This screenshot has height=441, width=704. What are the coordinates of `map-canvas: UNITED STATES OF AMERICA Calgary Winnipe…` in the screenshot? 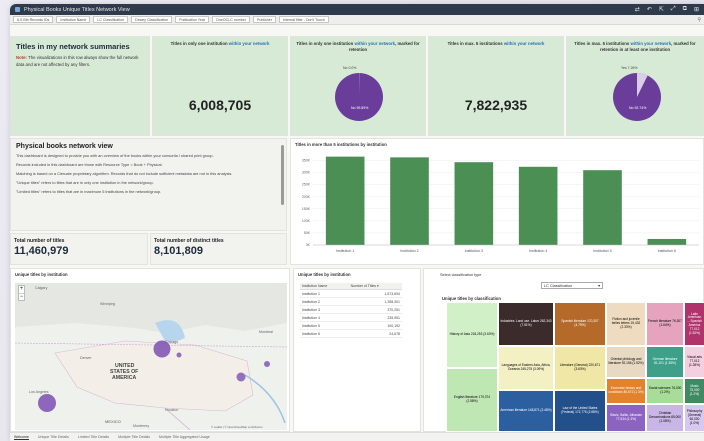 It's located at (151, 356).